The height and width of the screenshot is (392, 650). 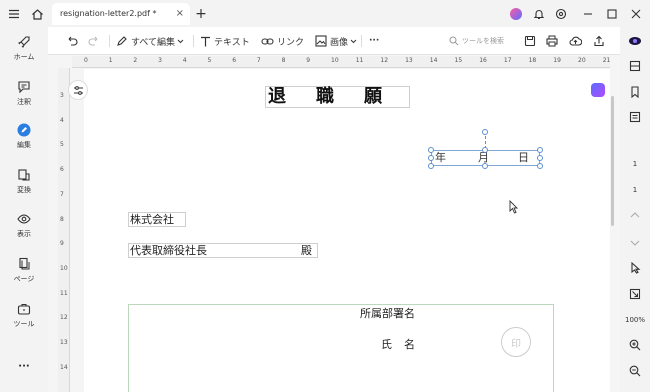 What do you see at coordinates (458, 60) in the screenshot?
I see `ruler-tick-label: 15` at bounding box center [458, 60].